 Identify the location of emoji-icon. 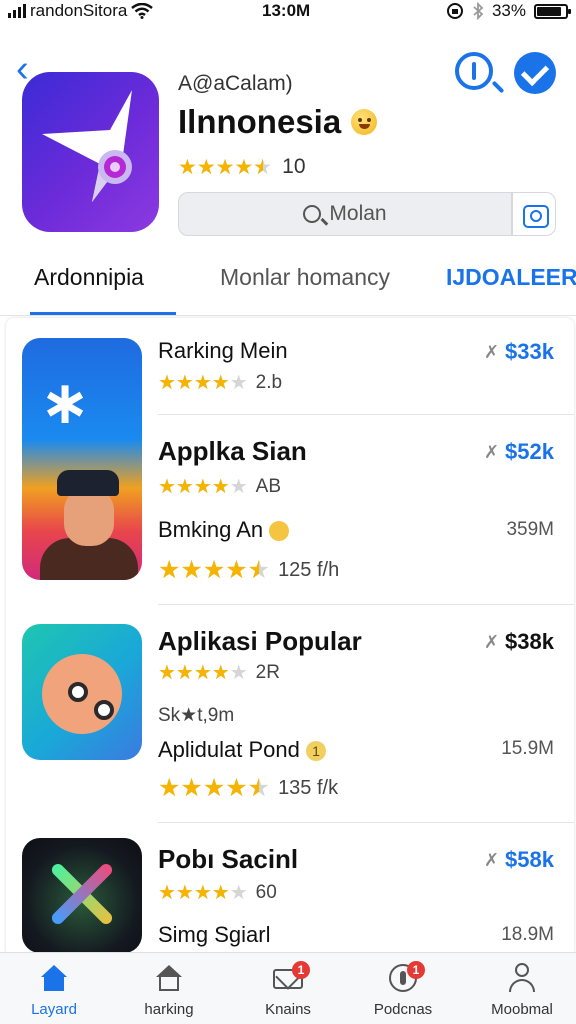
(364, 122).